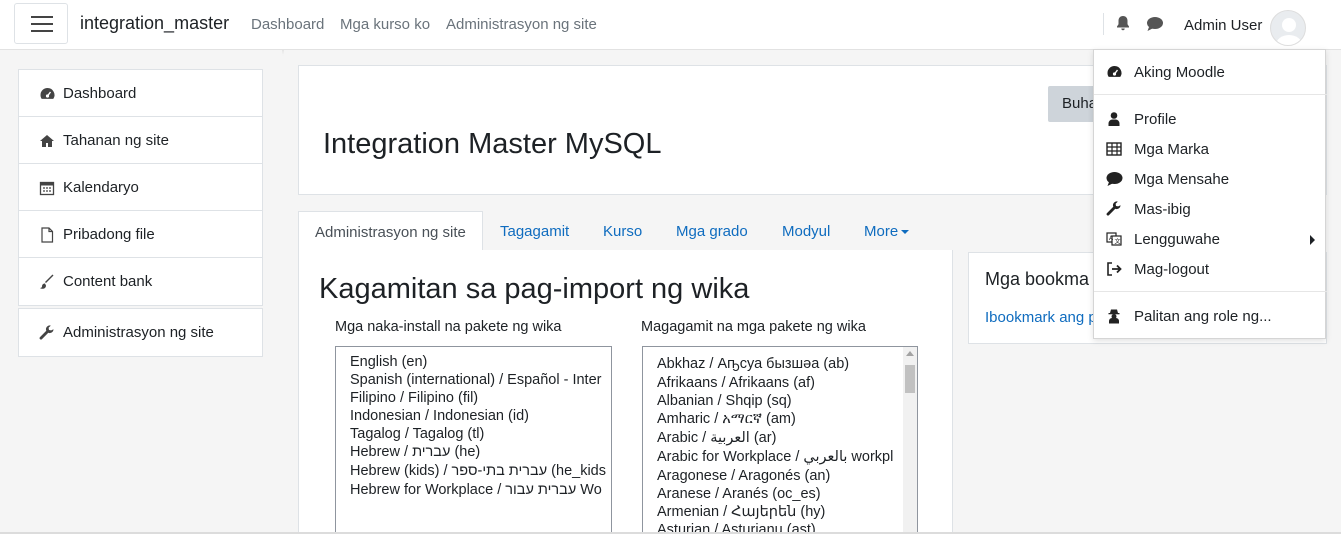 The width and height of the screenshot is (1341, 534). I want to click on sidebar-item-calendar: Kalendaryo, so click(140, 187).